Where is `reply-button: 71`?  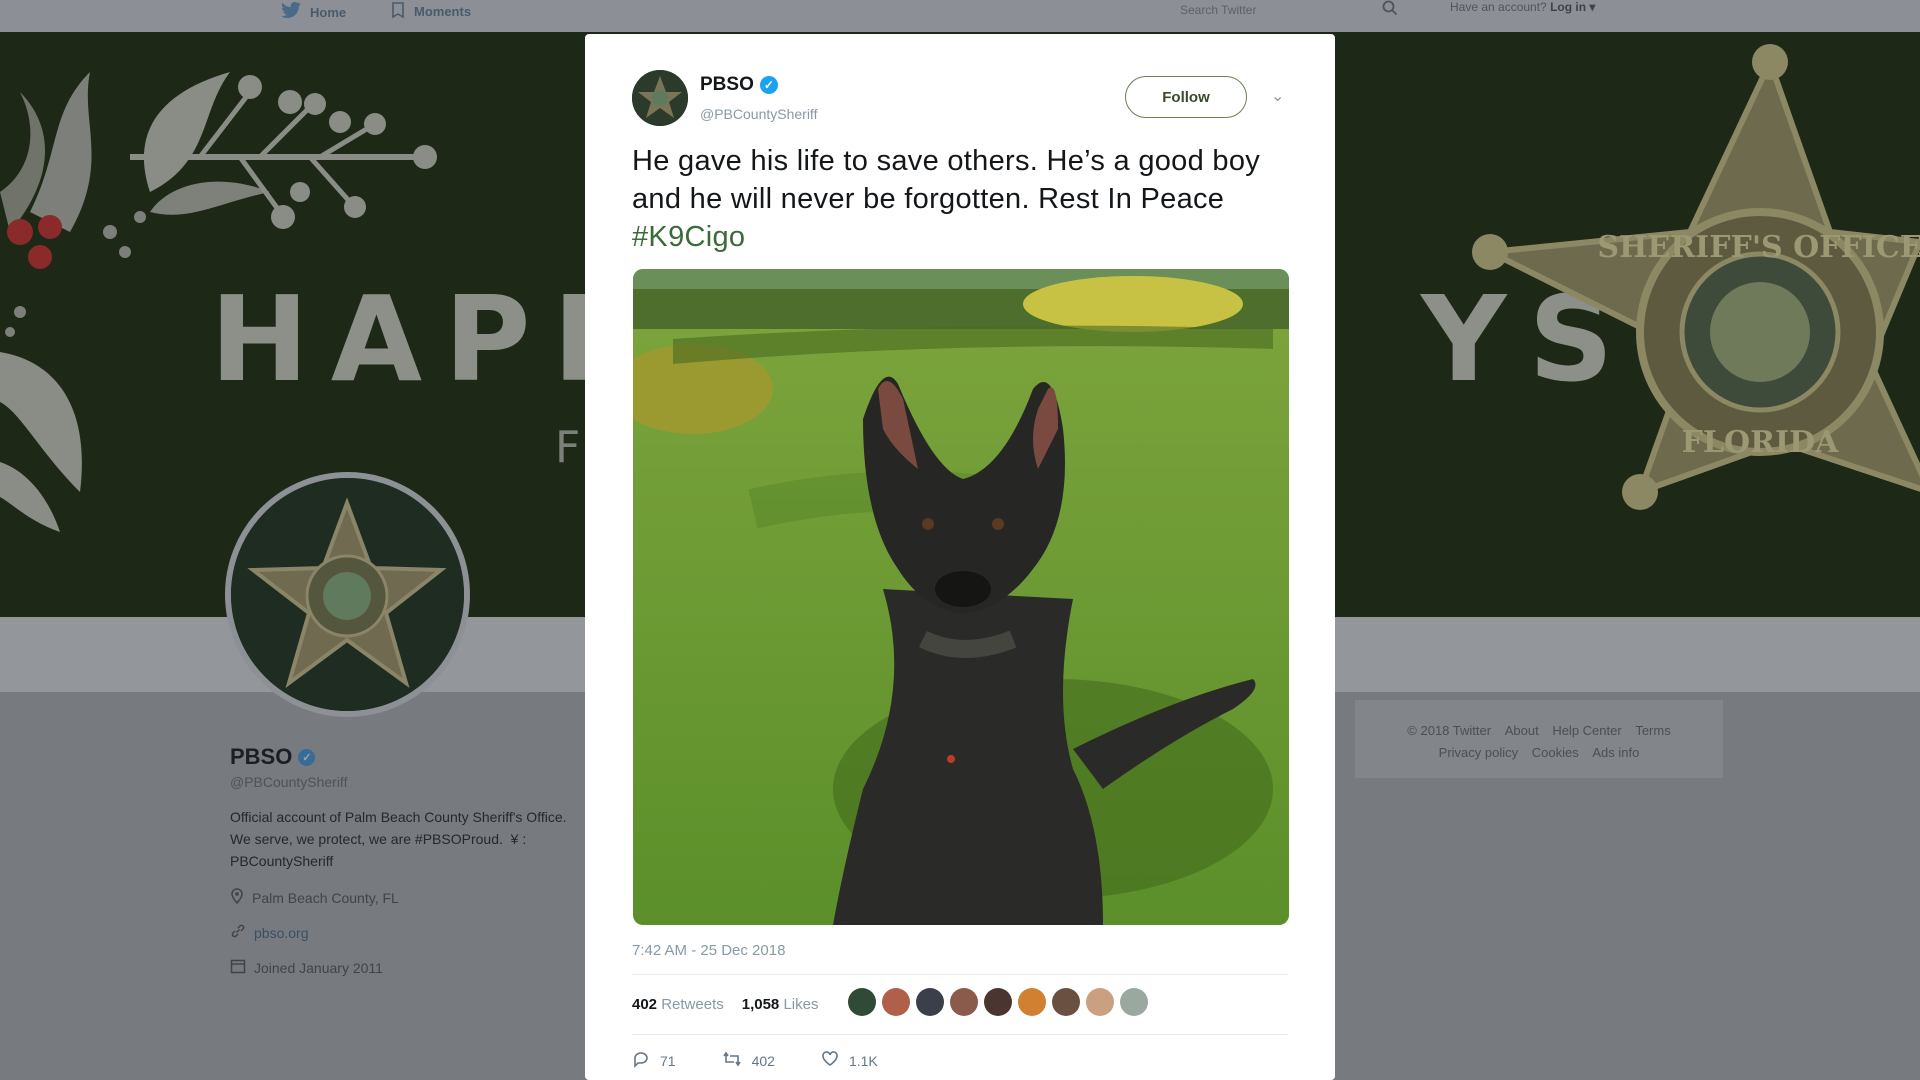
reply-button: 71 is located at coordinates (654, 1060).